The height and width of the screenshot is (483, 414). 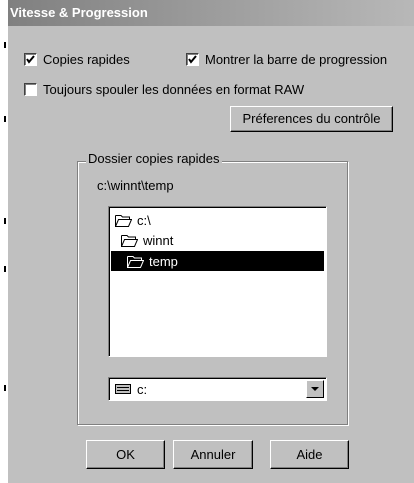 I want to click on drive-select: c:, so click(x=217, y=389).